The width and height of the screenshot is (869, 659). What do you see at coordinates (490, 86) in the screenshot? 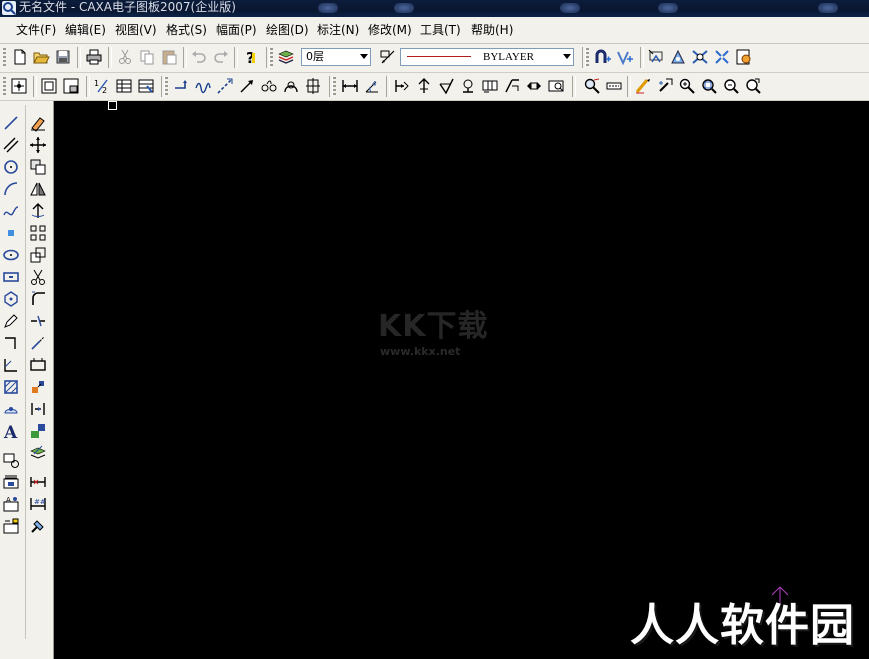
I see `geometric-tolerance-icon` at bounding box center [490, 86].